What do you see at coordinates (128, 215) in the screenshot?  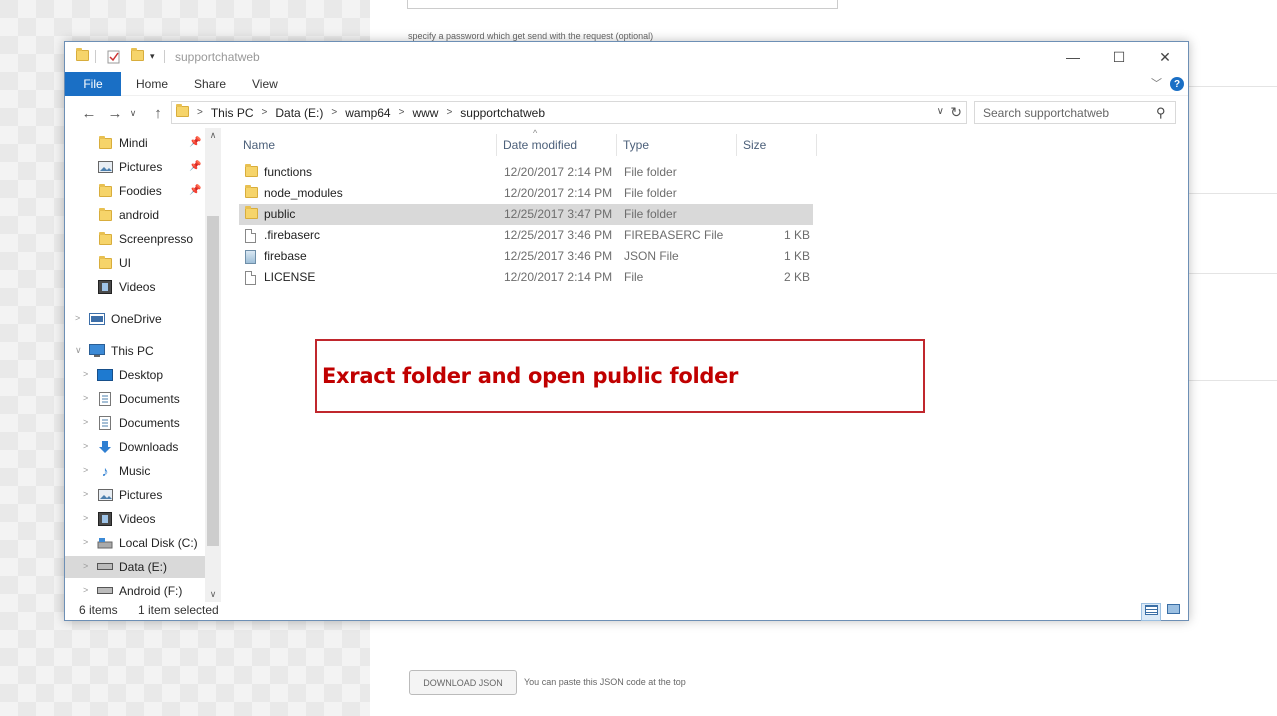 I see `sidebar-item-android: android` at bounding box center [128, 215].